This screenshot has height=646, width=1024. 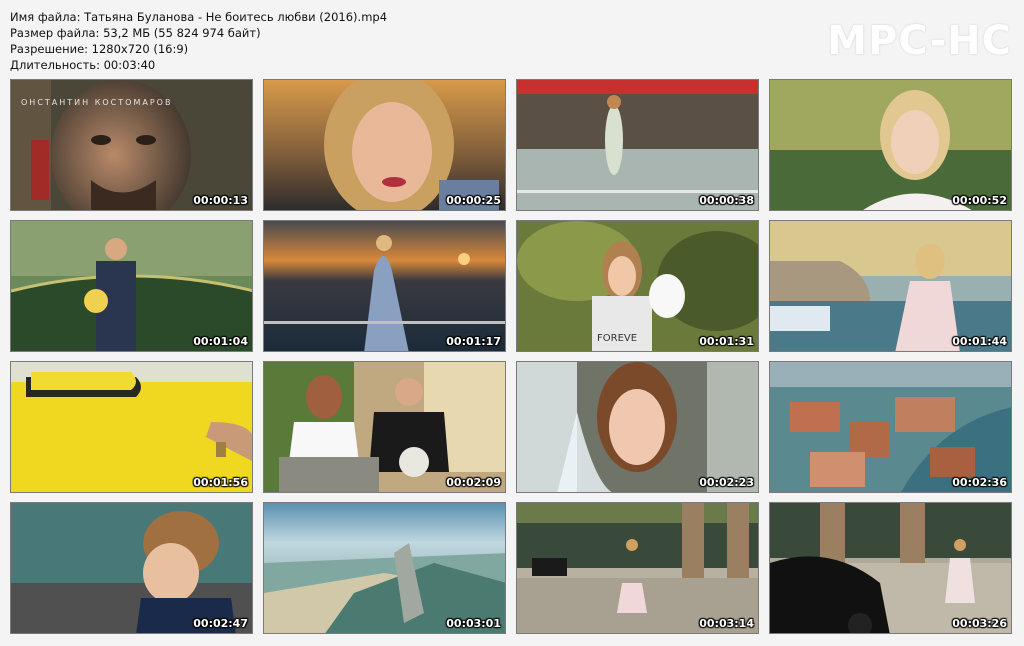 I want to click on timestamp: 00:03:26, so click(x=979, y=623).